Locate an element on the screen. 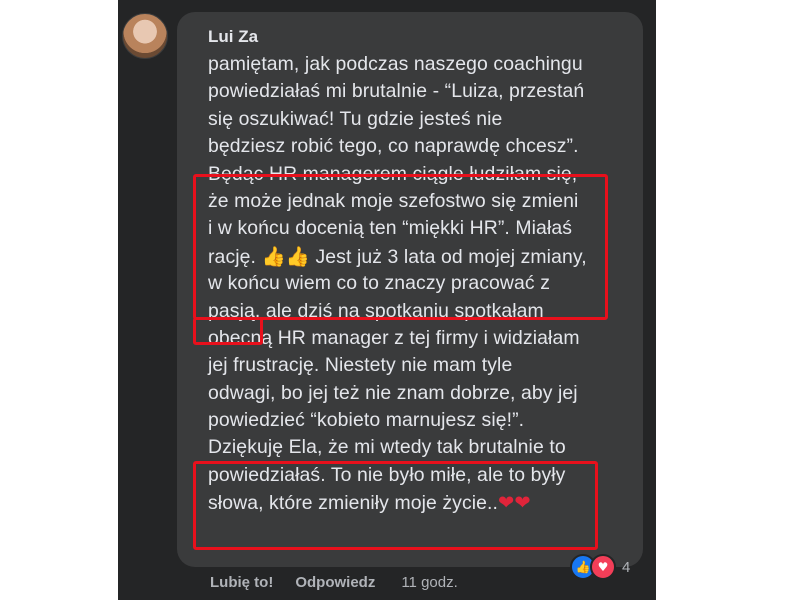  comment-line: się oszukiwać! Tu gdzie jesteś nie is located at coordinates (355, 118).